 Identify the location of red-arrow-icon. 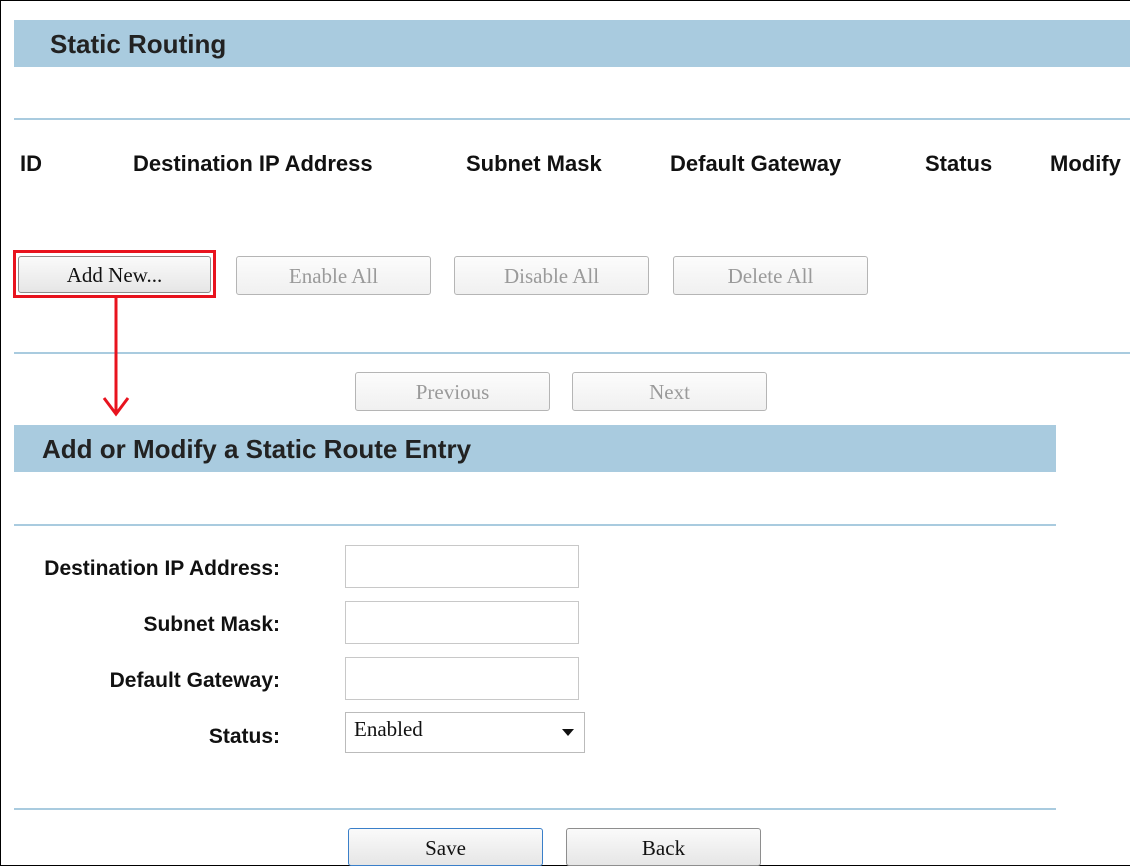
(116, 357).